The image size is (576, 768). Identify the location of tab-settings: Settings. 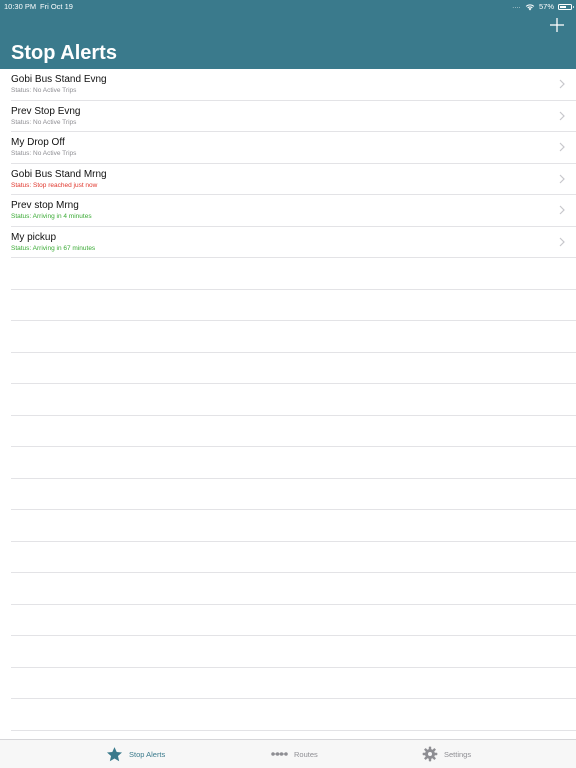
(446, 754).